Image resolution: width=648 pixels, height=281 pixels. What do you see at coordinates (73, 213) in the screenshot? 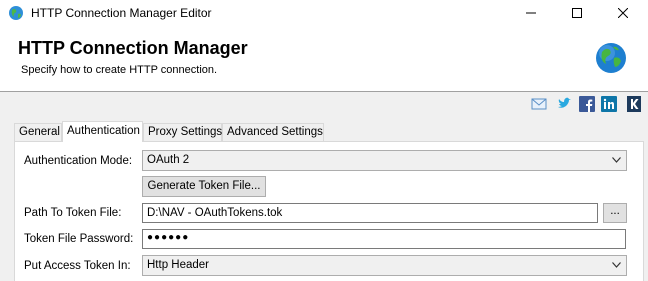
I see `token-path-label: Path To Token File:` at bounding box center [73, 213].